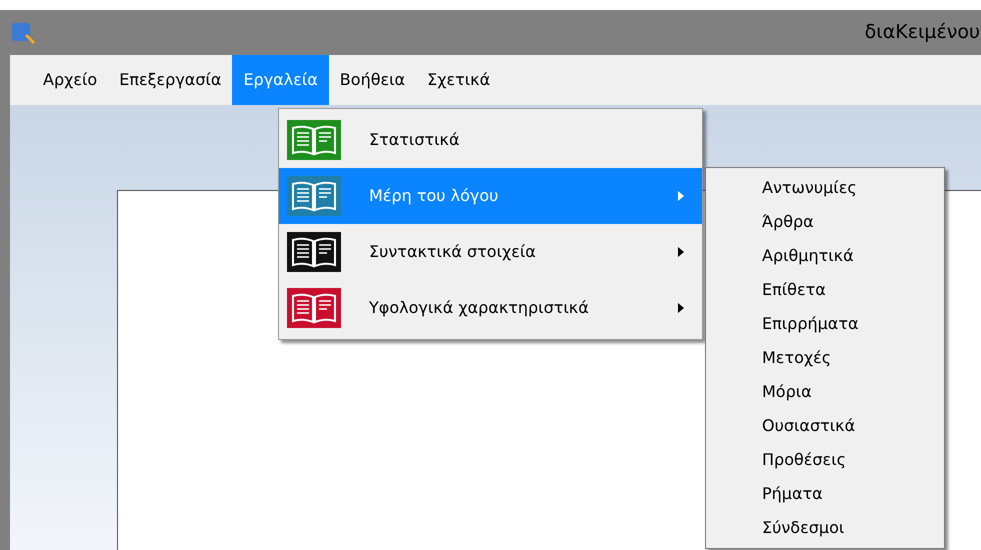  I want to click on submenu-item: Επιρρήματα, so click(825, 324).